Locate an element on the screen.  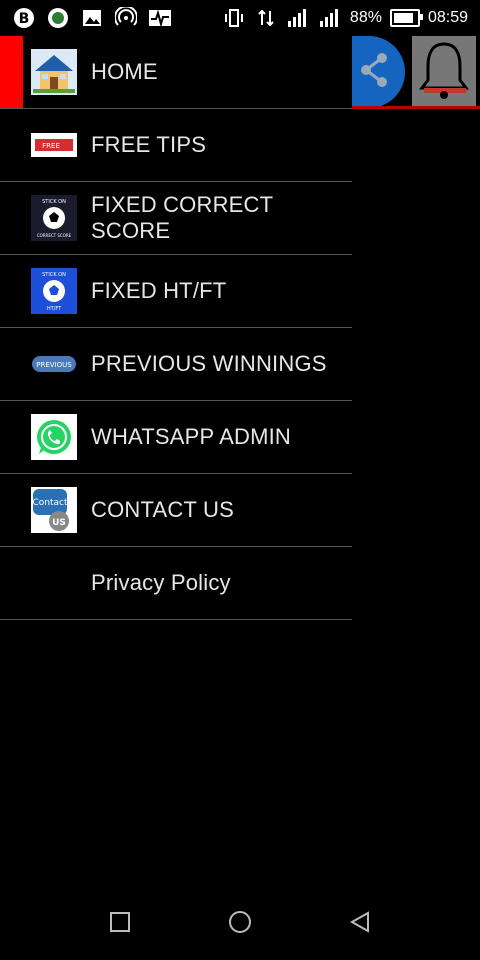
contact-caption: Contact is located at coordinates (49, 503).